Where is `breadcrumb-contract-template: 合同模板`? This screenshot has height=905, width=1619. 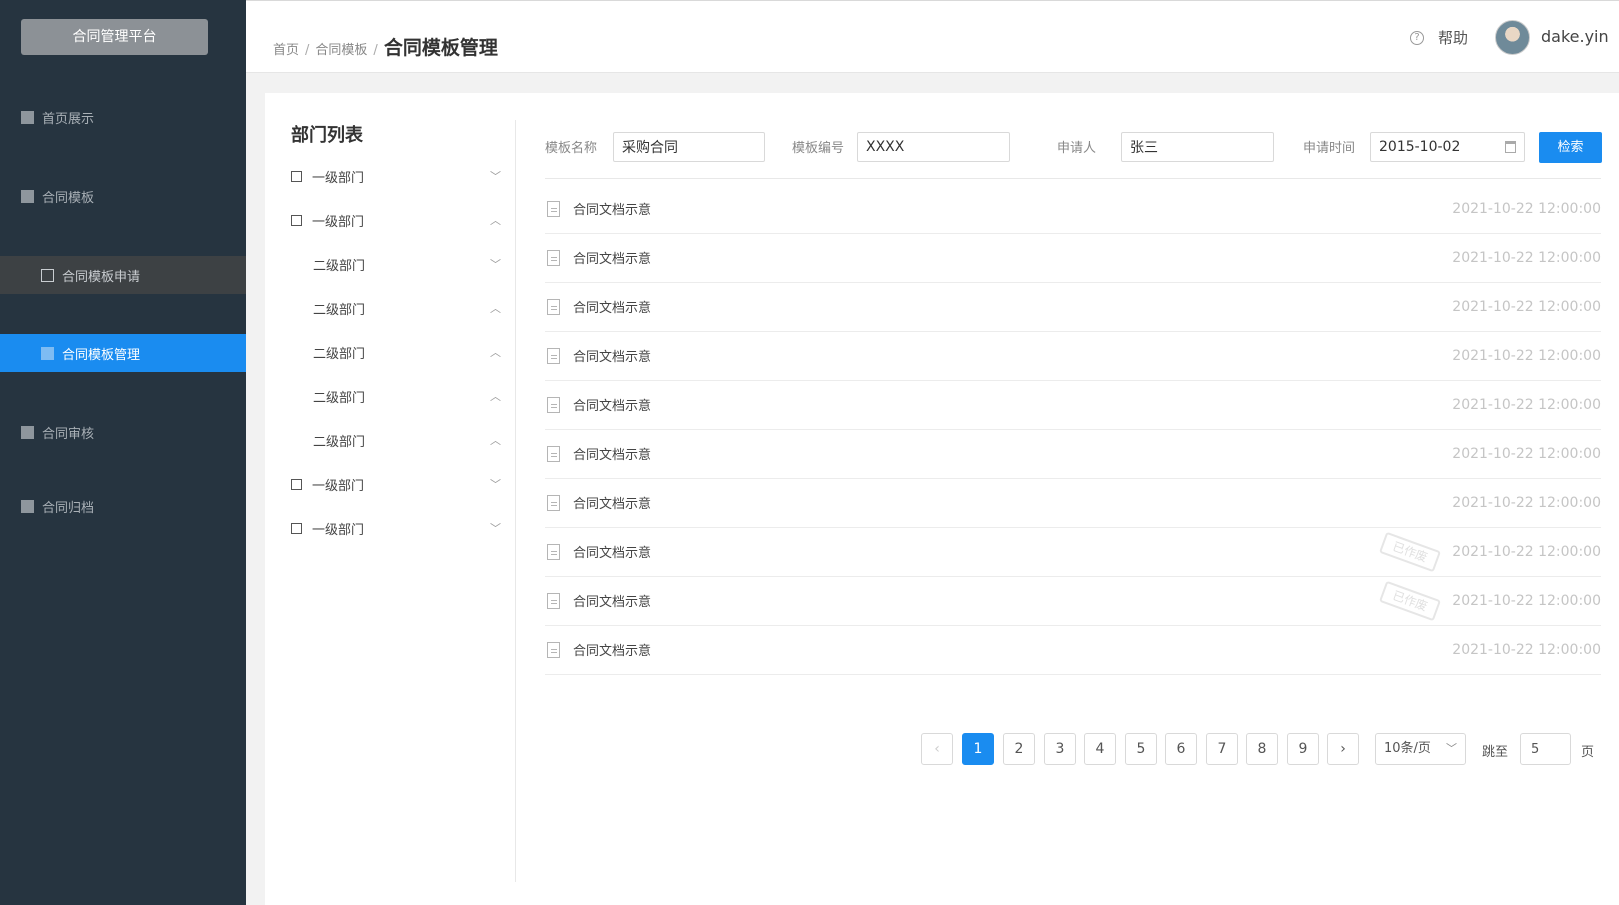
breadcrumb-contract-template: 合同模板 is located at coordinates (341, 48).